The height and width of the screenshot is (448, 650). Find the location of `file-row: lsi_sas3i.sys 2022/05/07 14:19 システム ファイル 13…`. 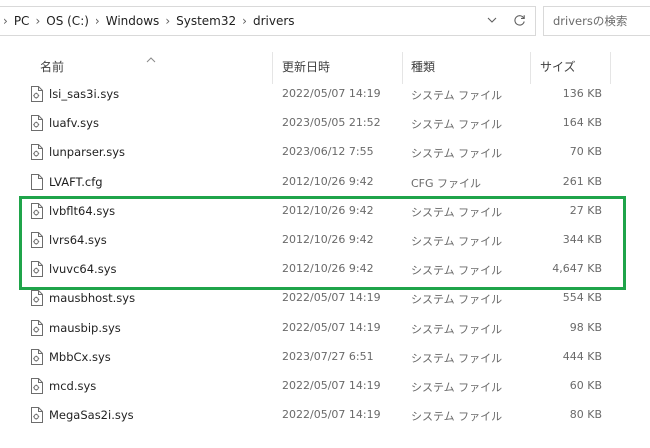

file-row: lsi_sas3i.sys 2022/05/07 14:19 システム ファイル 13… is located at coordinates (325, 94).